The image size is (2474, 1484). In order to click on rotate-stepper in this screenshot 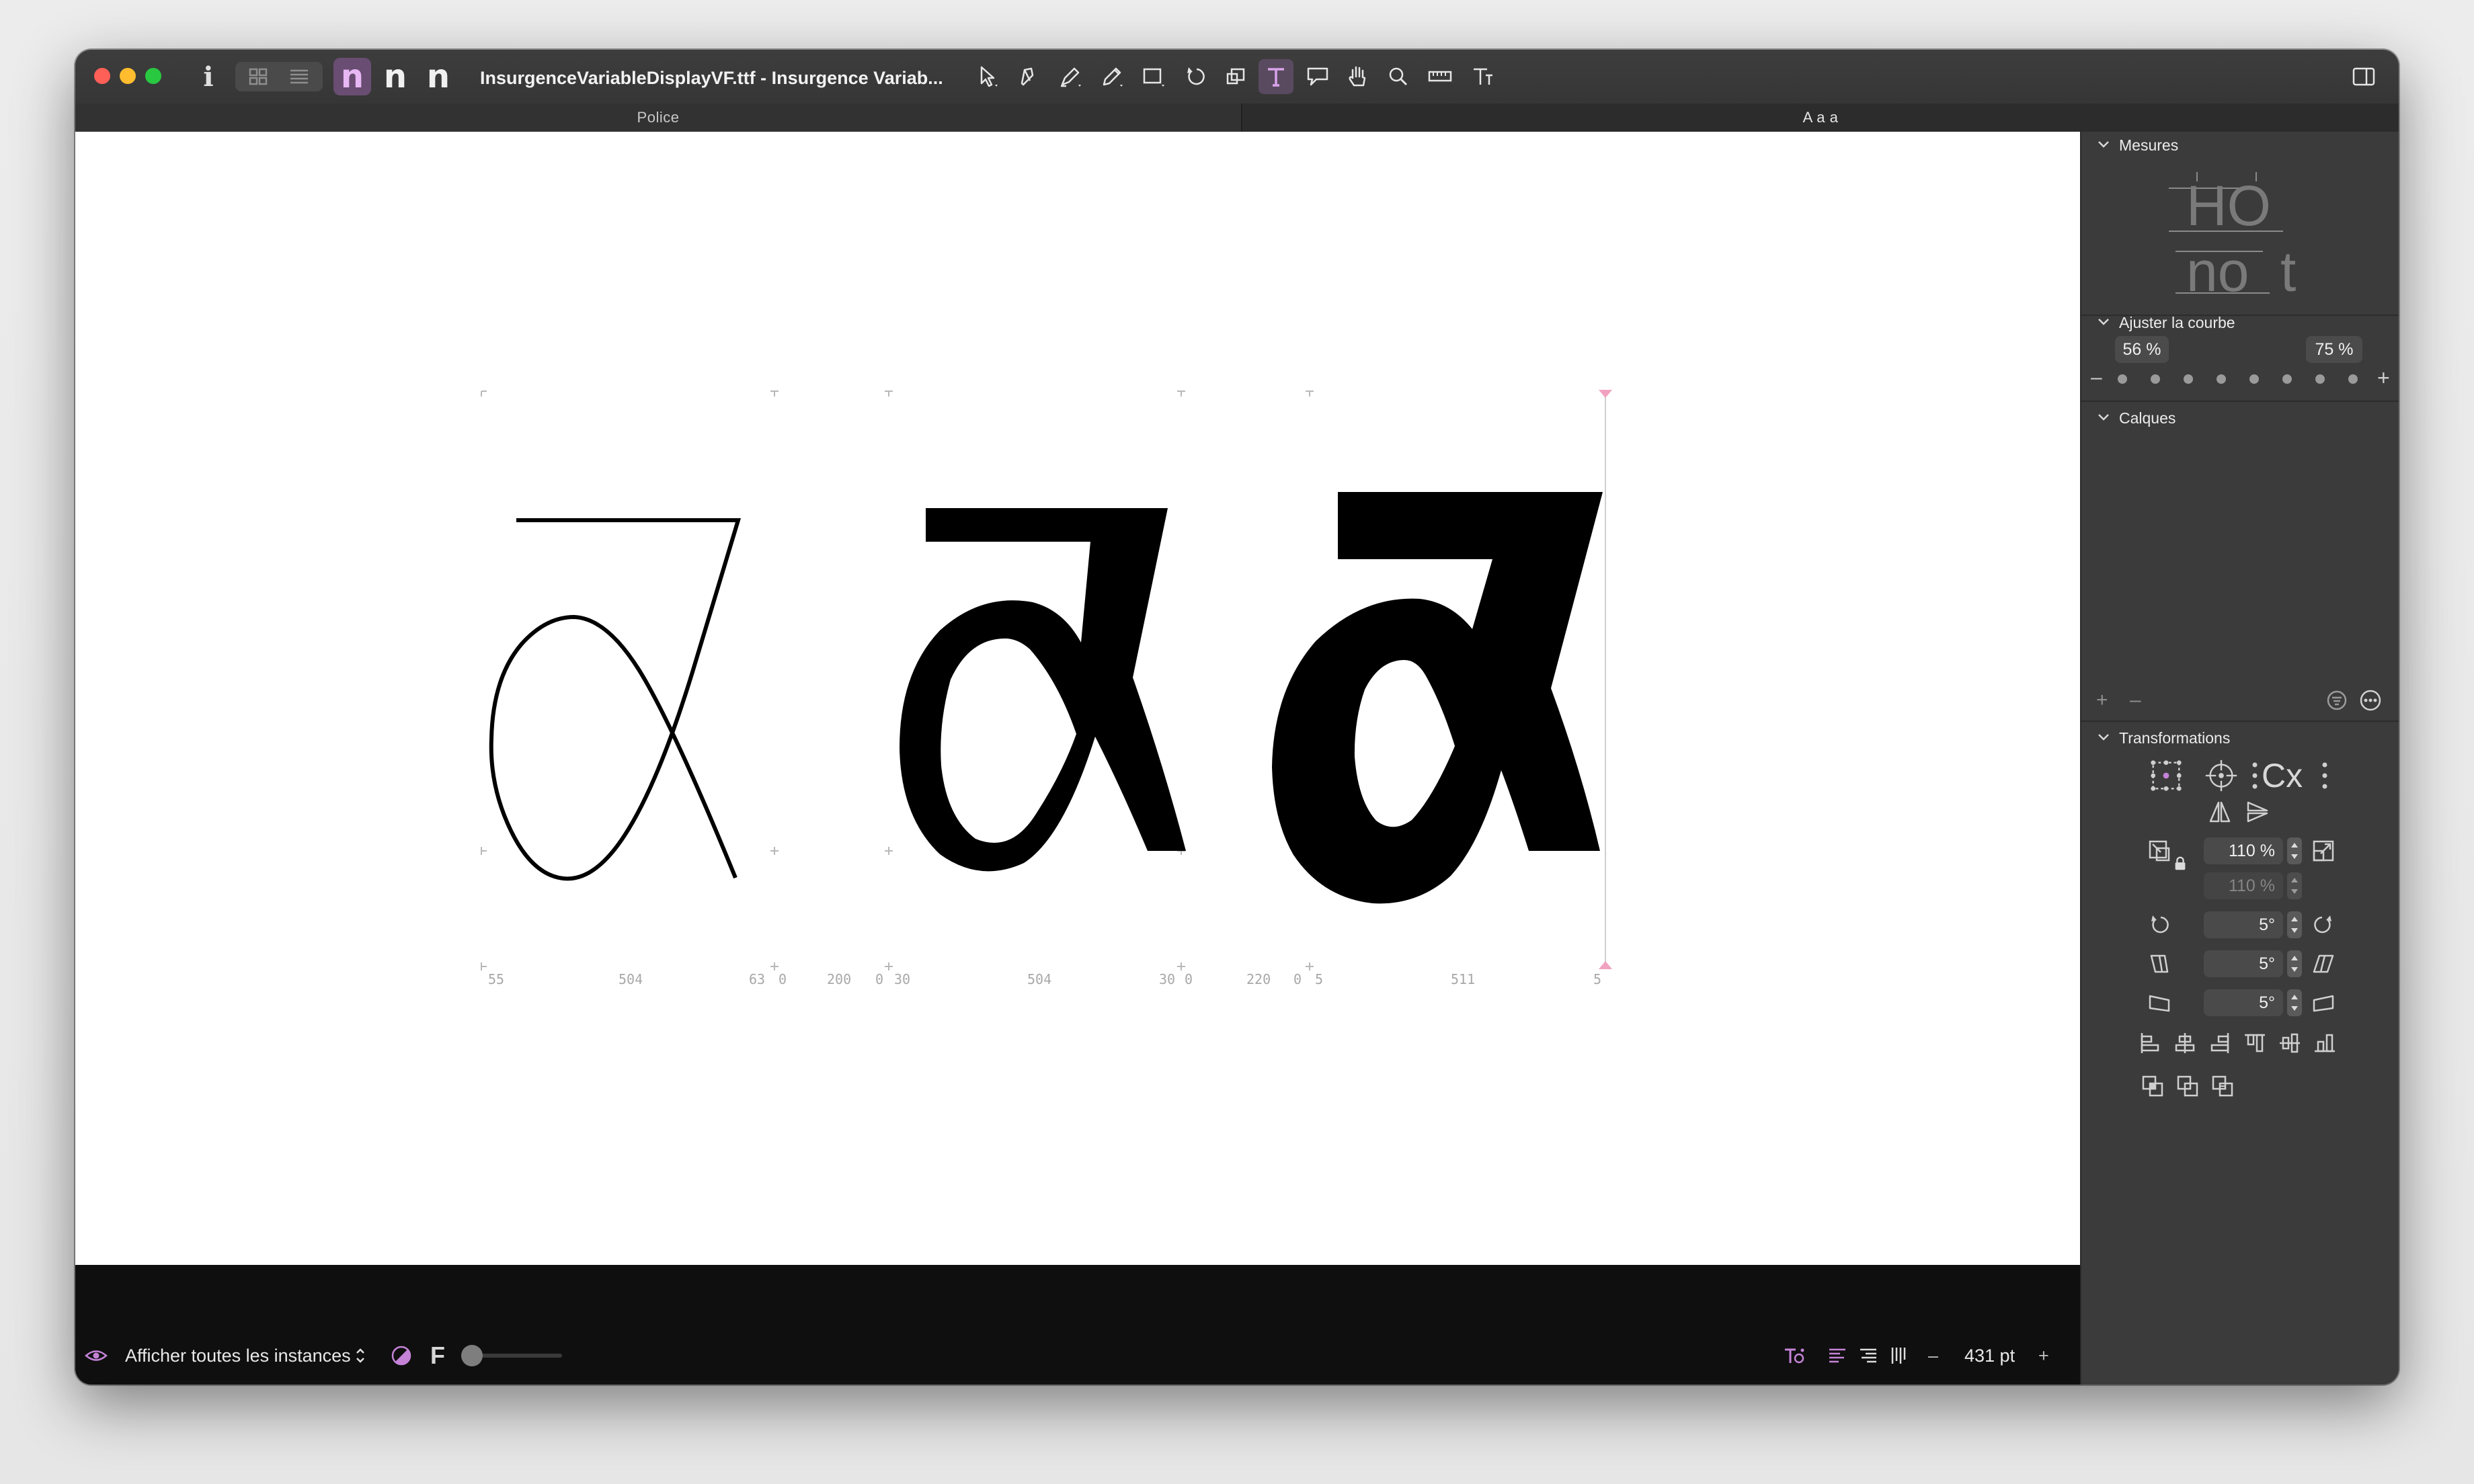, I will do `click(2294, 924)`.